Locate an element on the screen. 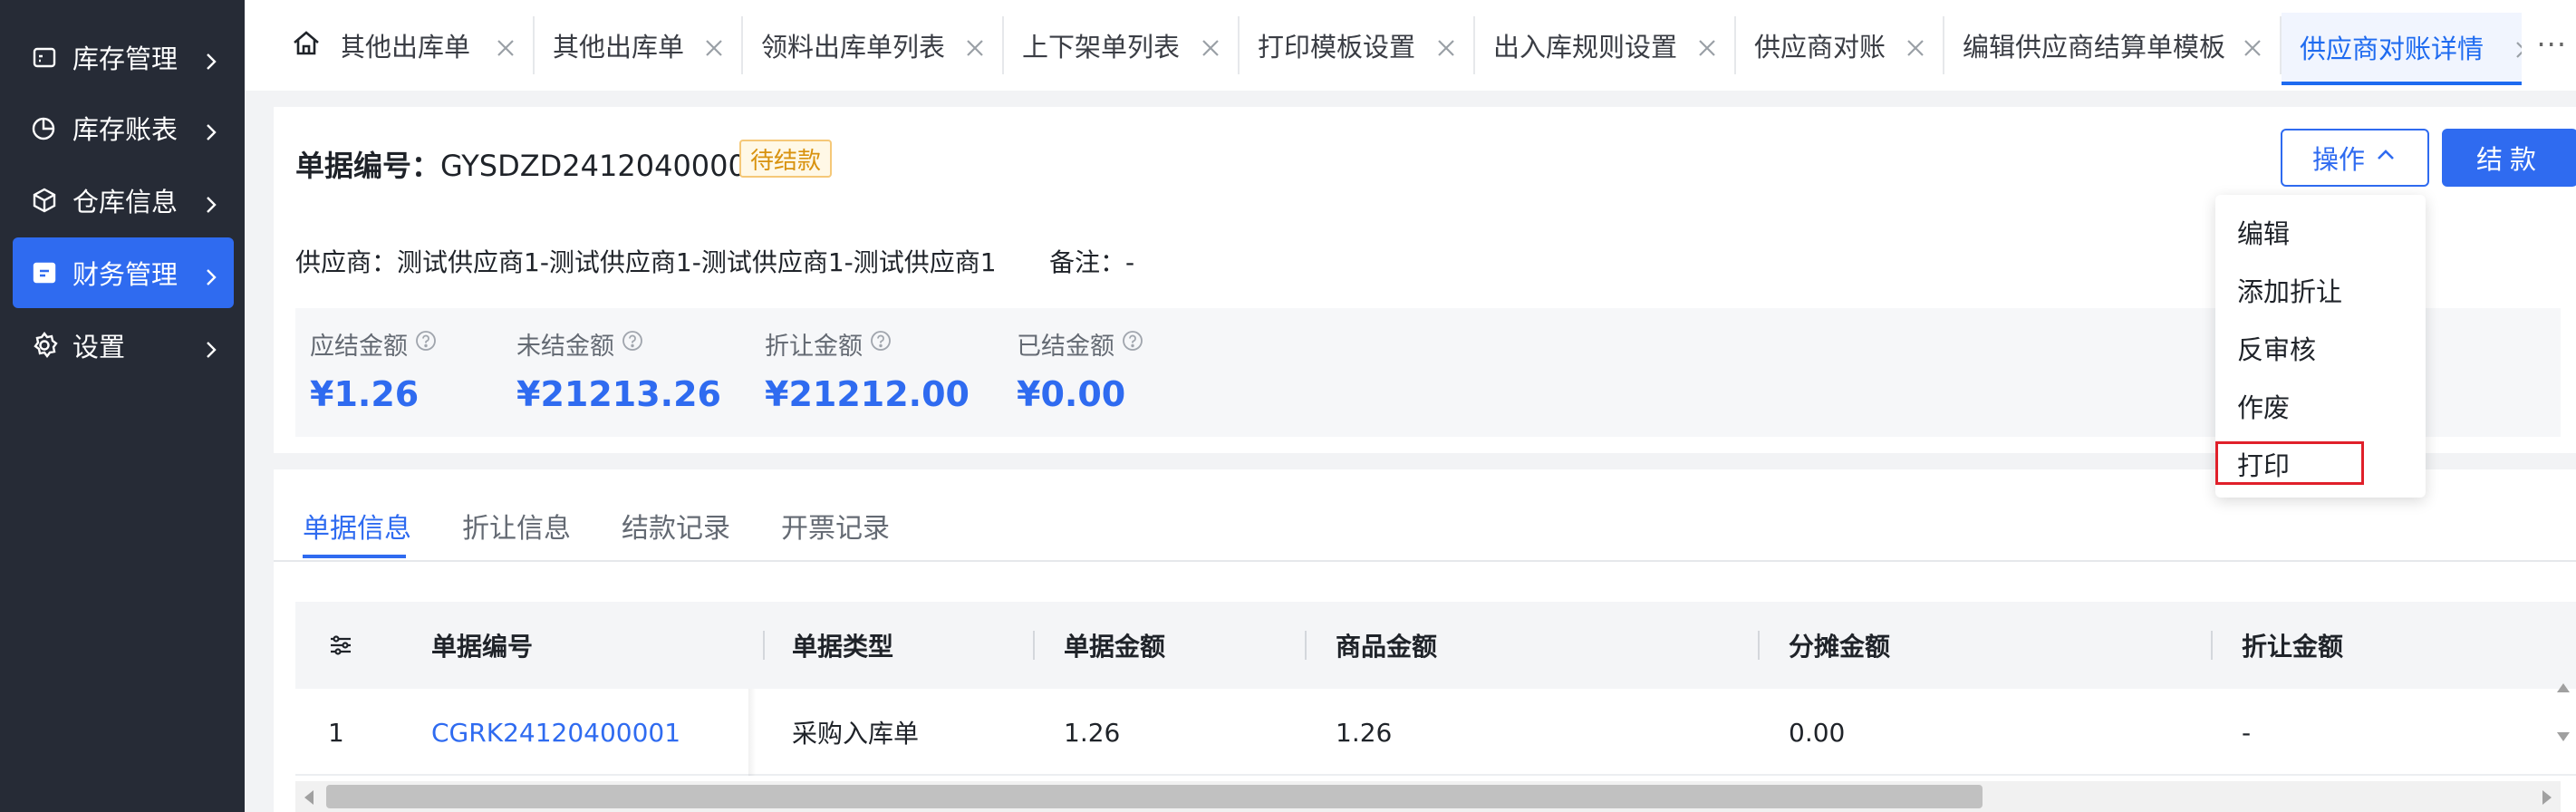 The height and width of the screenshot is (812, 2576). tab-print-template-settings: 打印模板设置 is located at coordinates (1357, 45).